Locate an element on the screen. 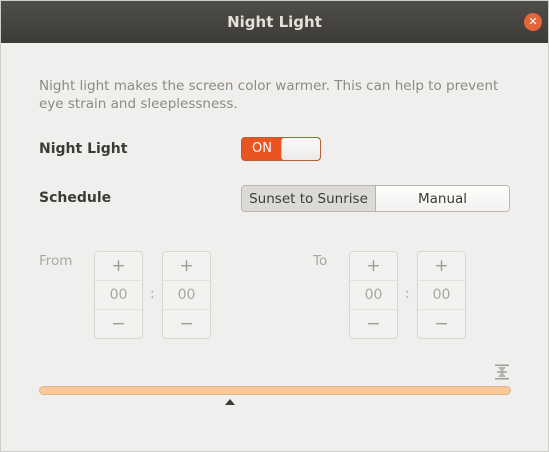 This screenshot has height=452, width=549. schedule-option-sunset-to-sunrise: Sunset to Sunrise is located at coordinates (309, 198).